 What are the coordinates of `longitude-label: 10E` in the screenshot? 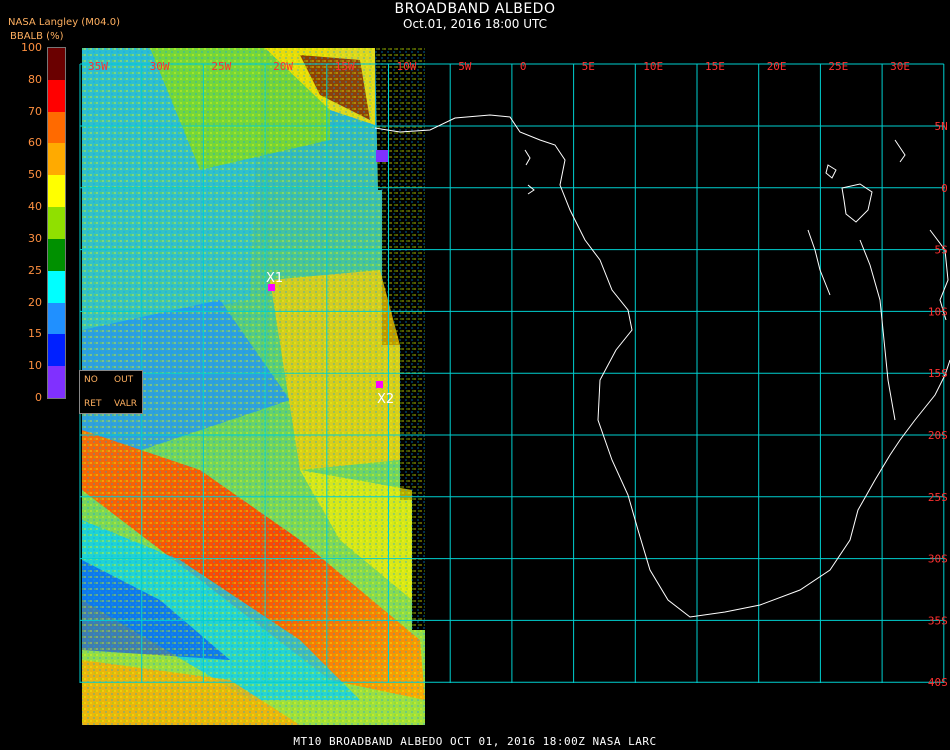 It's located at (653, 66).